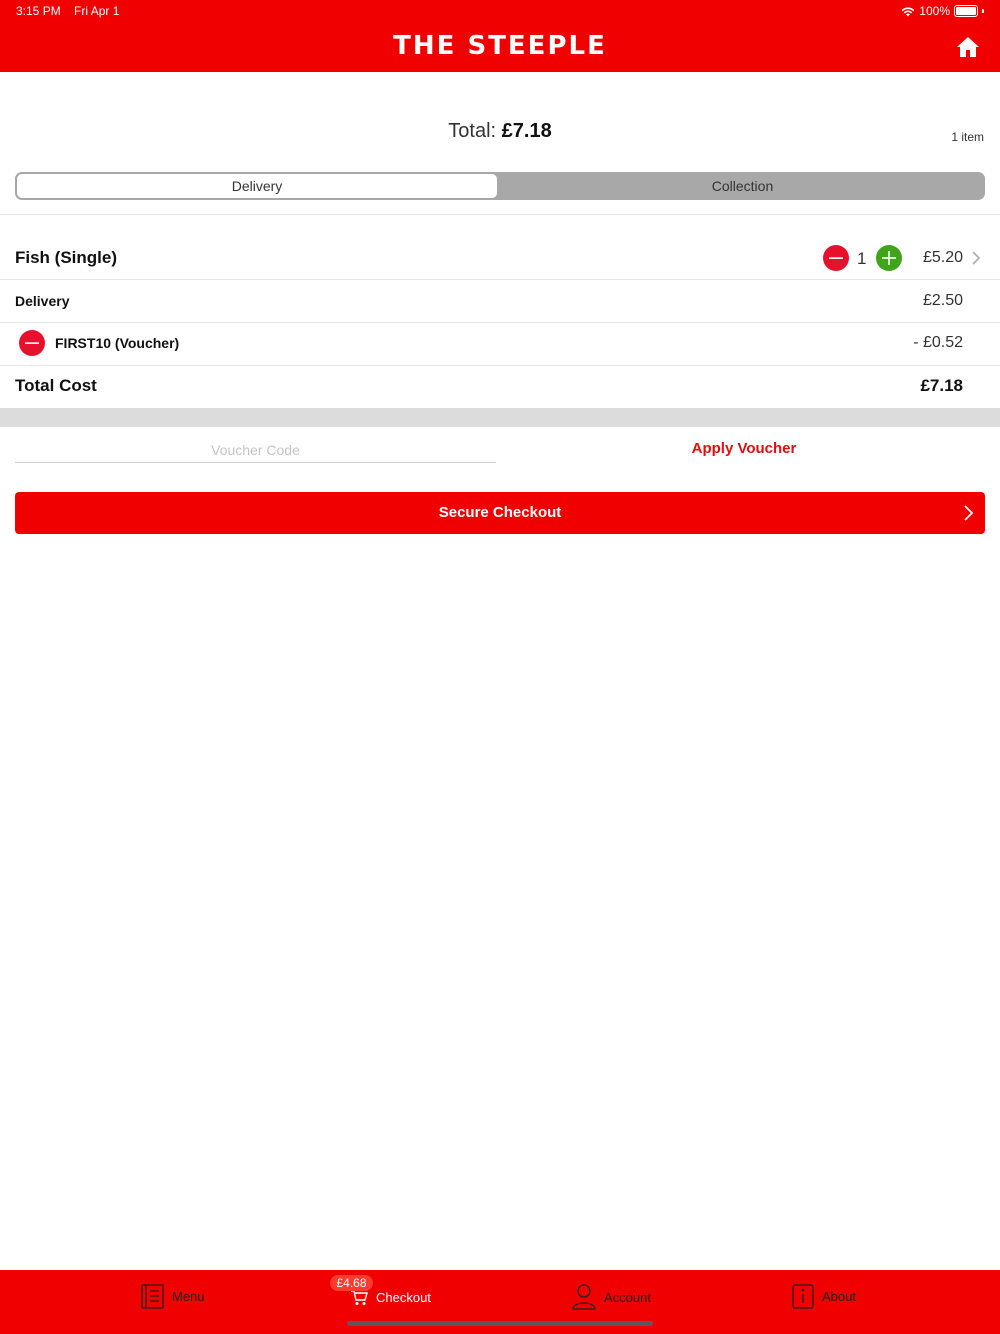 Image resolution: width=1000 pixels, height=1334 pixels. What do you see at coordinates (97, 11) in the screenshot?
I see `status-date: Fri Apr 1` at bounding box center [97, 11].